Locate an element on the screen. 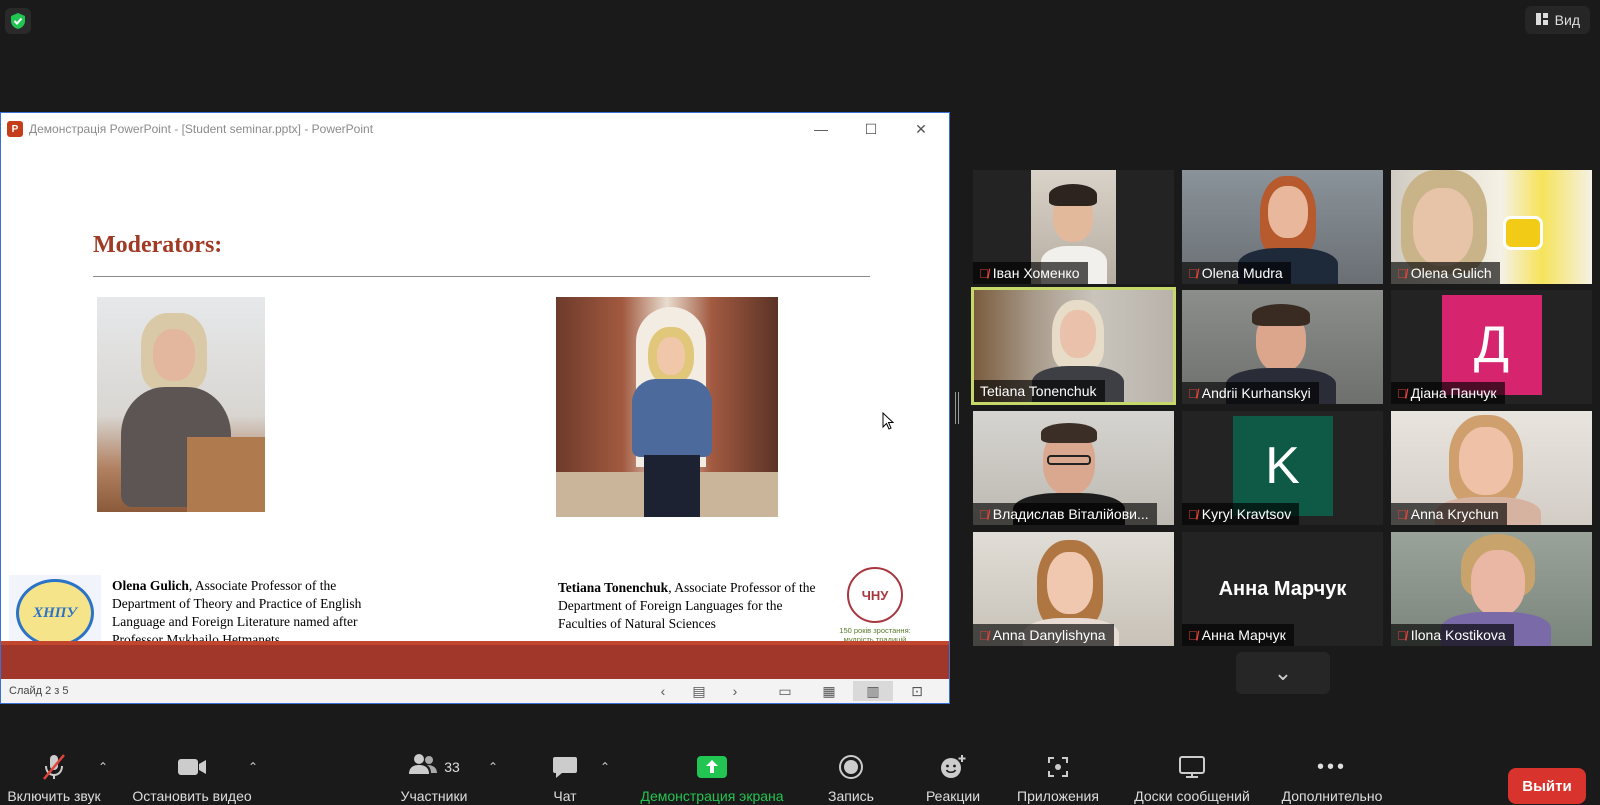 The height and width of the screenshot is (805, 1600). participant-name: 🎙̸ Anna Danylishyna is located at coordinates (1043, 635).